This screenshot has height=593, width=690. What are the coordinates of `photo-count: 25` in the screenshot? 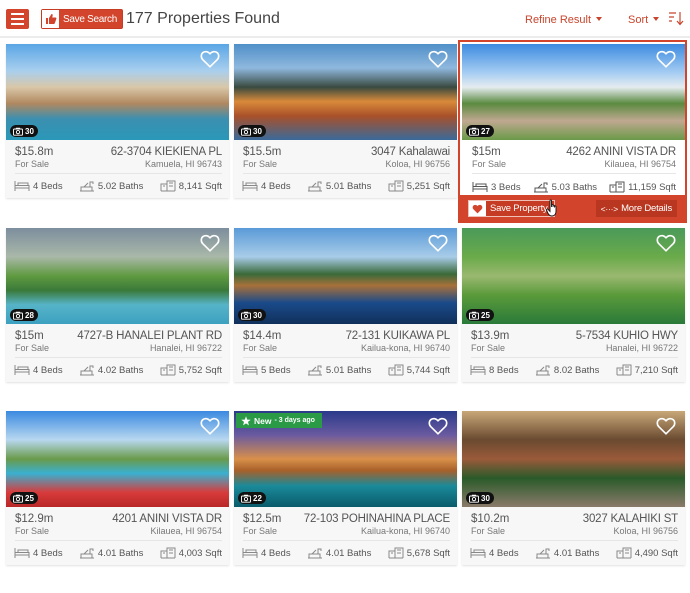 It's located at (485, 315).